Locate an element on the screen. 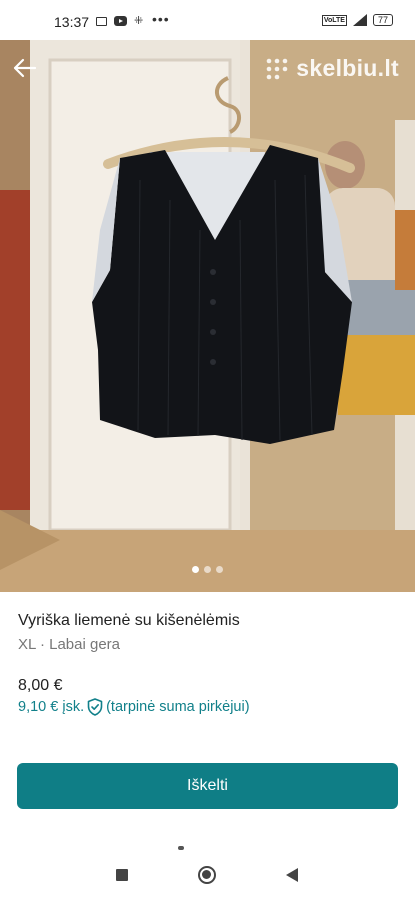 The image size is (415, 900). arrow-left-icon is located at coordinates (25, 68).